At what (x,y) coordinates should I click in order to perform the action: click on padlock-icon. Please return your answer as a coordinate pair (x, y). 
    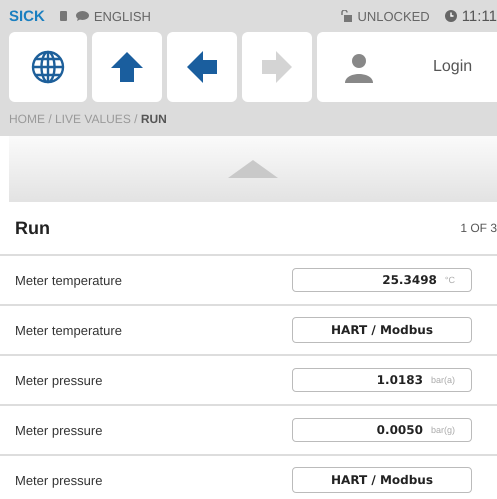
    Looking at the image, I should click on (346, 16).